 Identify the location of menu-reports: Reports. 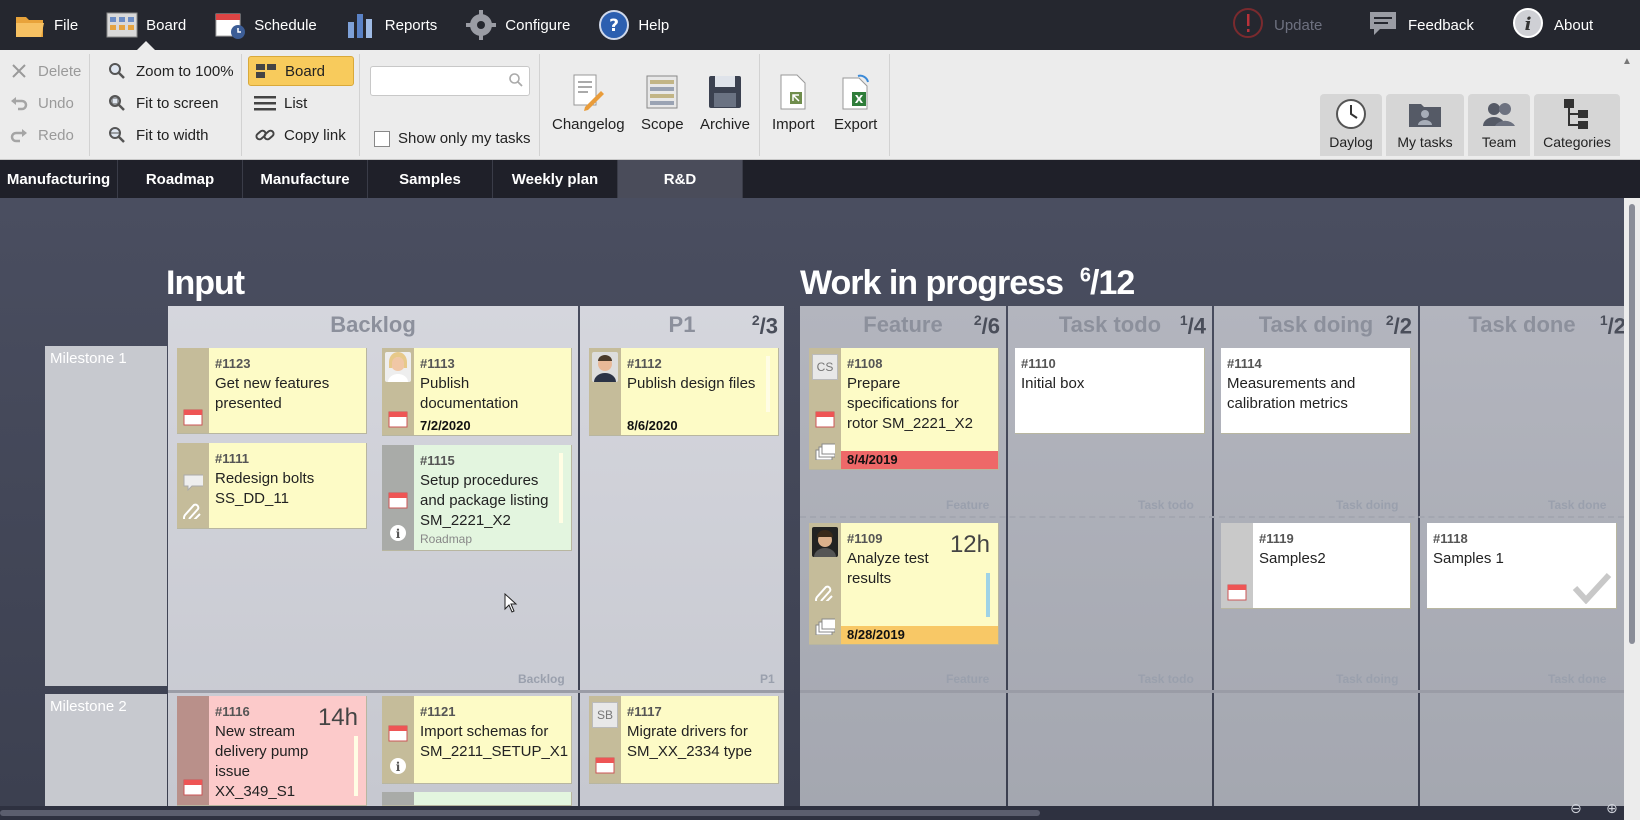
(391, 25).